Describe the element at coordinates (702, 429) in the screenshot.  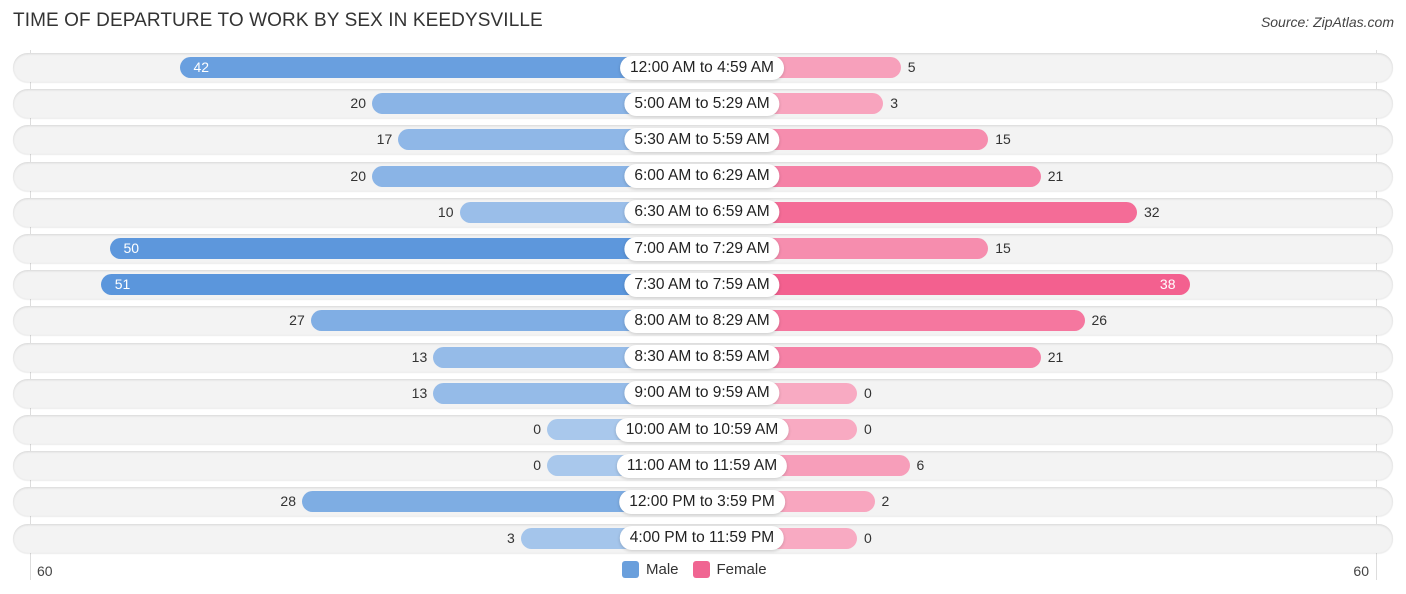
I see `category-label: 10:00 AM to 10:59 AM` at that location.